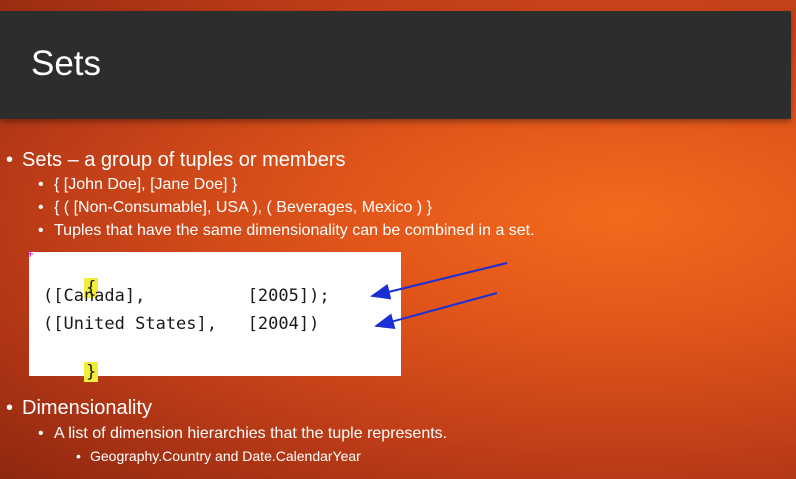  What do you see at coordinates (87, 408) in the screenshot?
I see `bullet-text: Dimensionality` at bounding box center [87, 408].